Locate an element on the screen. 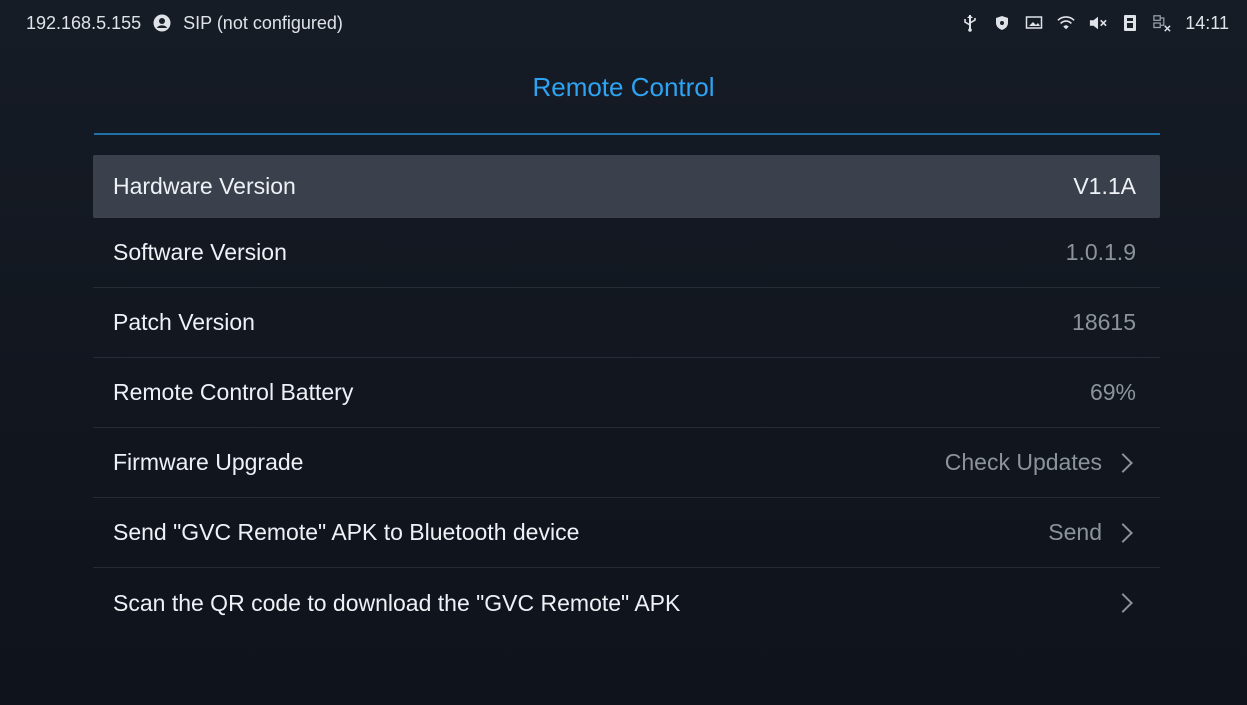 The image size is (1247, 705). shield-icon is located at coordinates (1002, 23).